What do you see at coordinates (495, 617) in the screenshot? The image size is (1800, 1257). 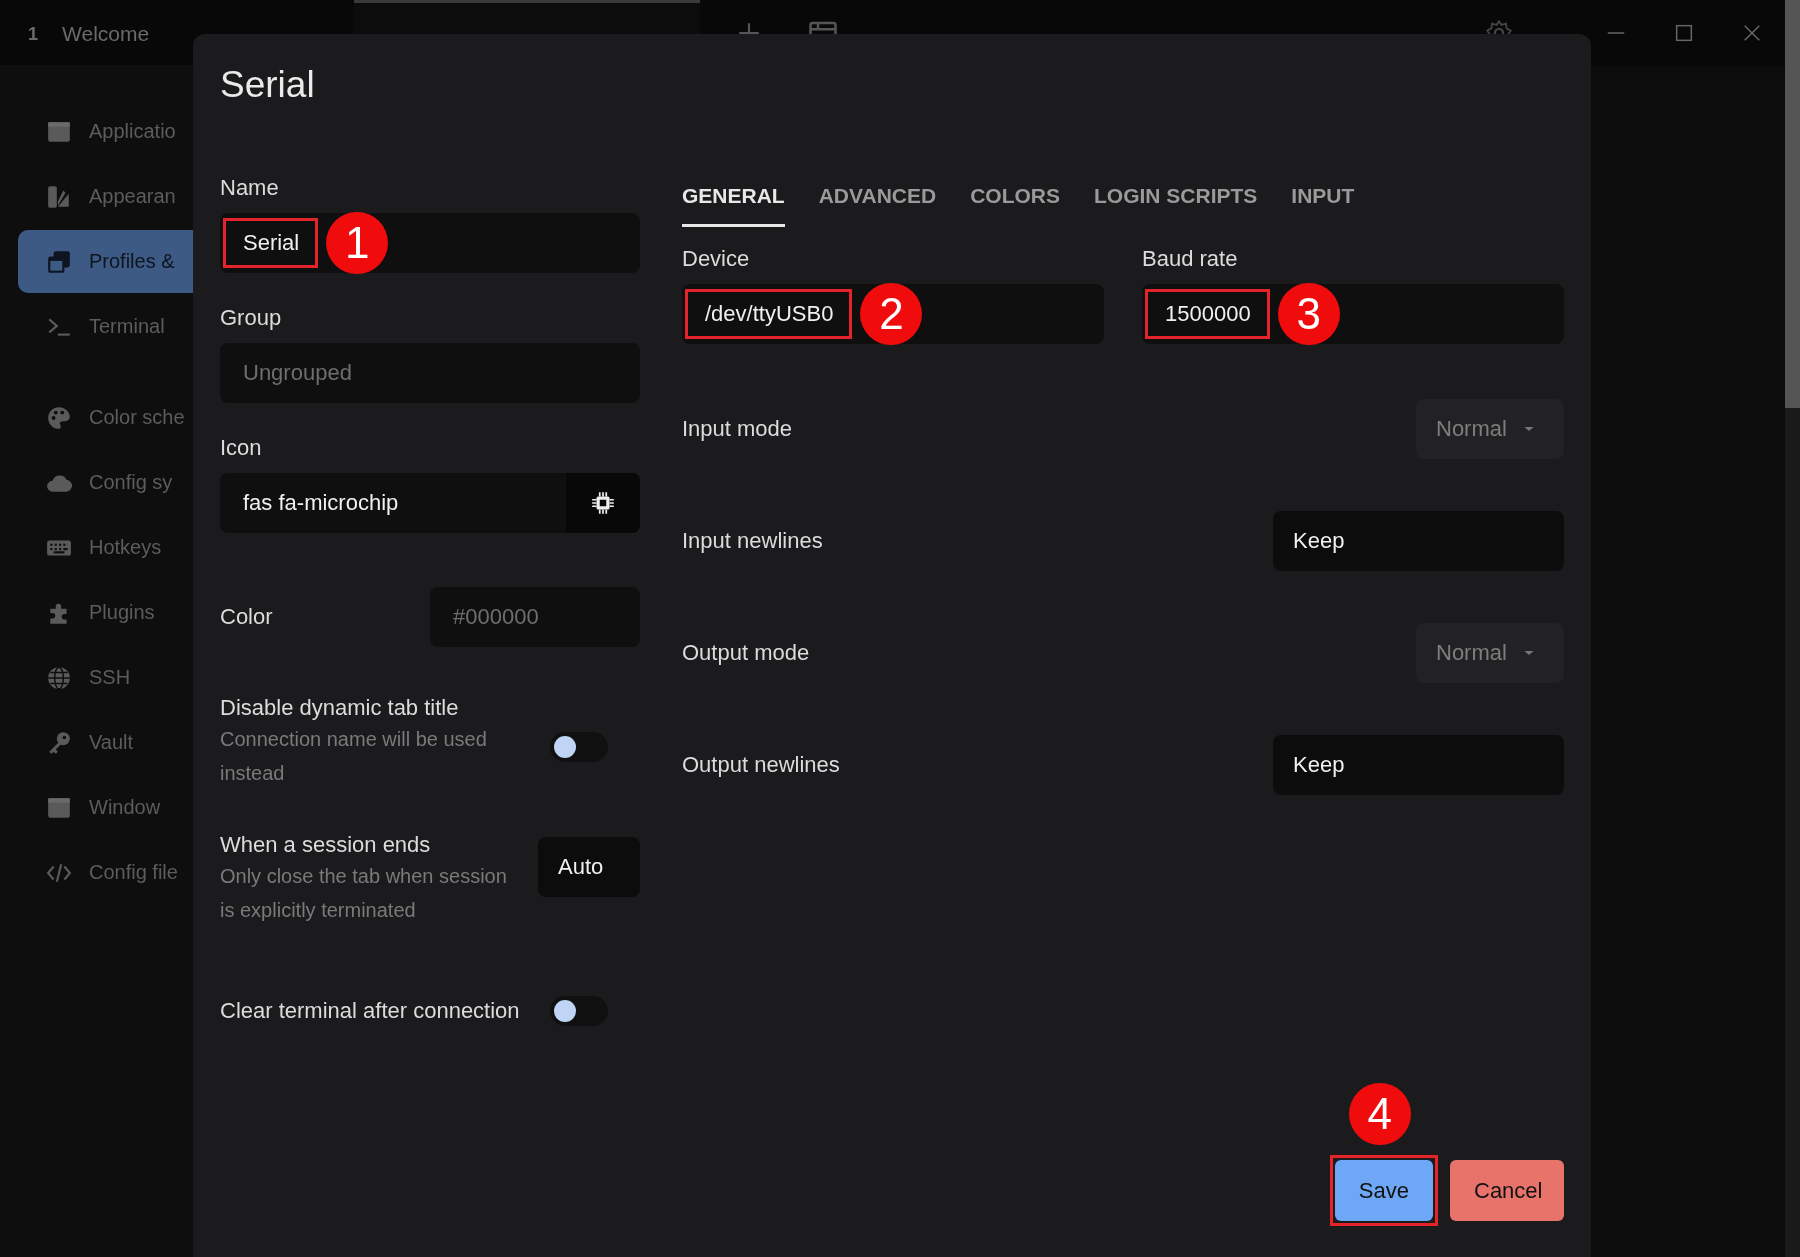 I see `placeholder-text: #000000` at bounding box center [495, 617].